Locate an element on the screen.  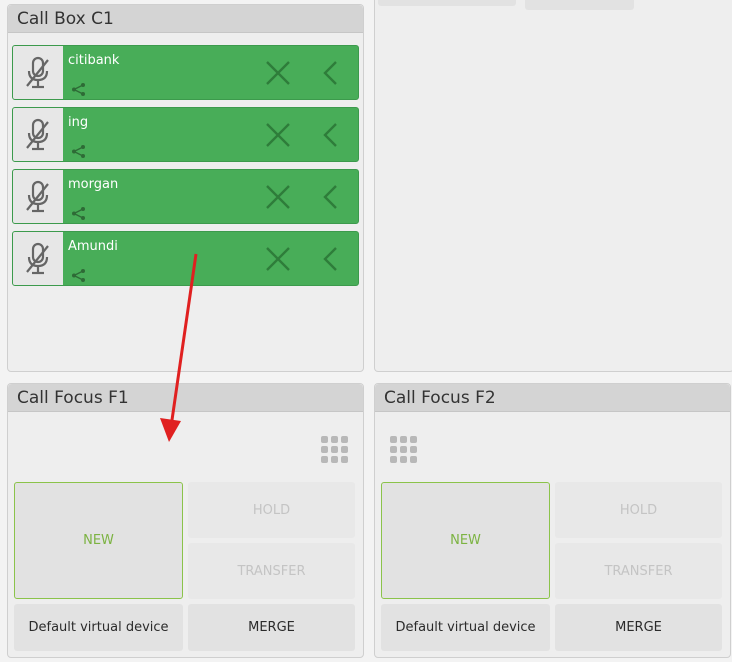
call-item-morgan: morgan is located at coordinates (185, 196).